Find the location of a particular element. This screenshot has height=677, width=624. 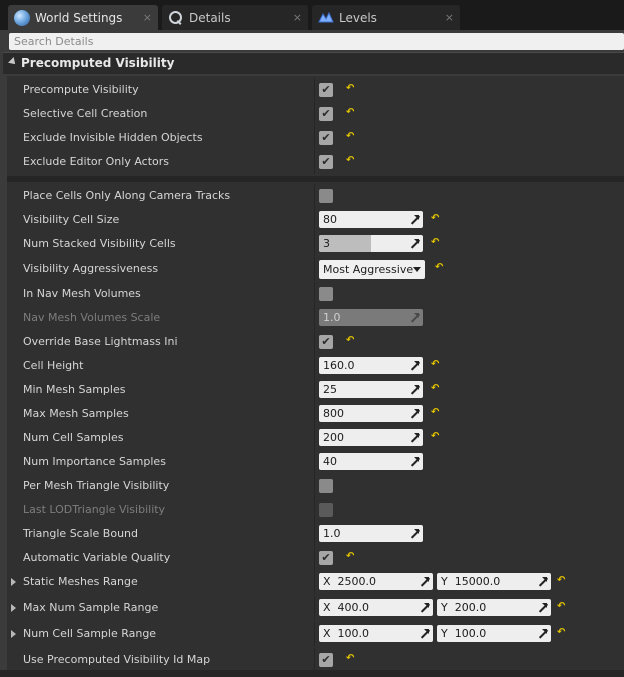

tab-details: Details × is located at coordinates (235, 17).